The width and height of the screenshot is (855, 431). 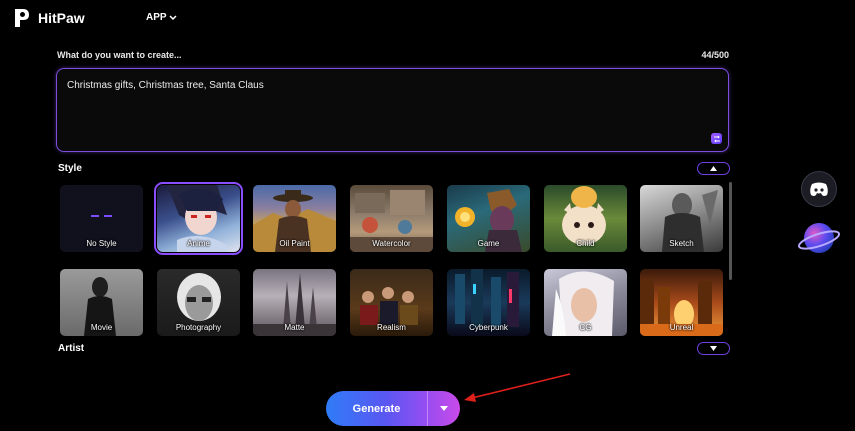 What do you see at coordinates (488, 218) in the screenshot?
I see `style-tile-game: Game` at bounding box center [488, 218].